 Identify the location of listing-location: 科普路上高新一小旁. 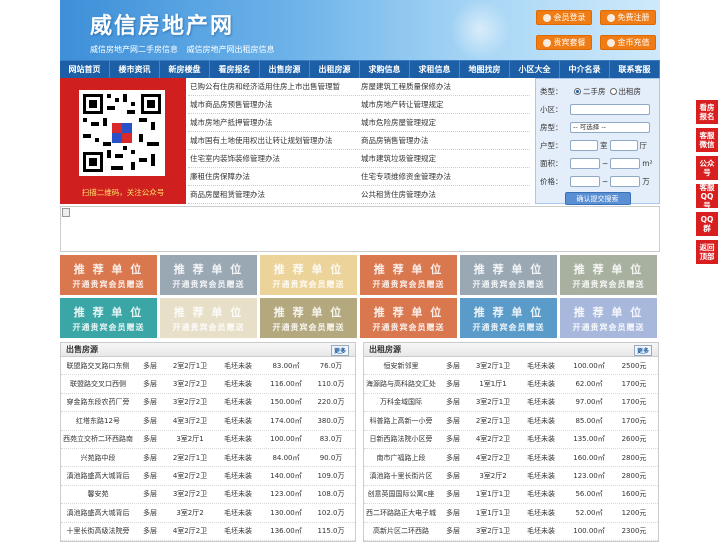
(401, 421).